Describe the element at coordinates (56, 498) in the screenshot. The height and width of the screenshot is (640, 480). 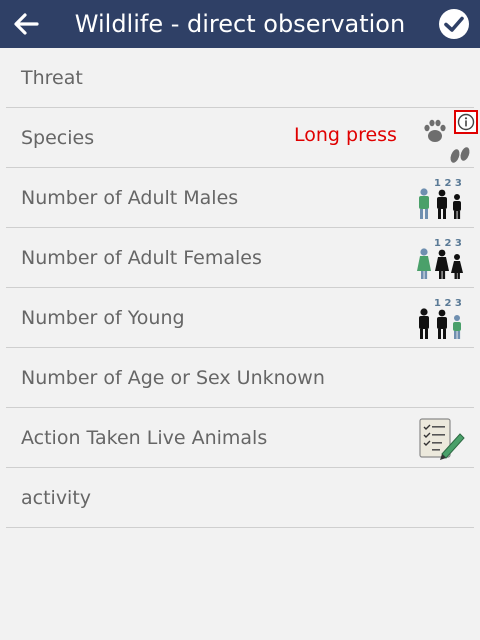
I see `row-label: activity` at that location.